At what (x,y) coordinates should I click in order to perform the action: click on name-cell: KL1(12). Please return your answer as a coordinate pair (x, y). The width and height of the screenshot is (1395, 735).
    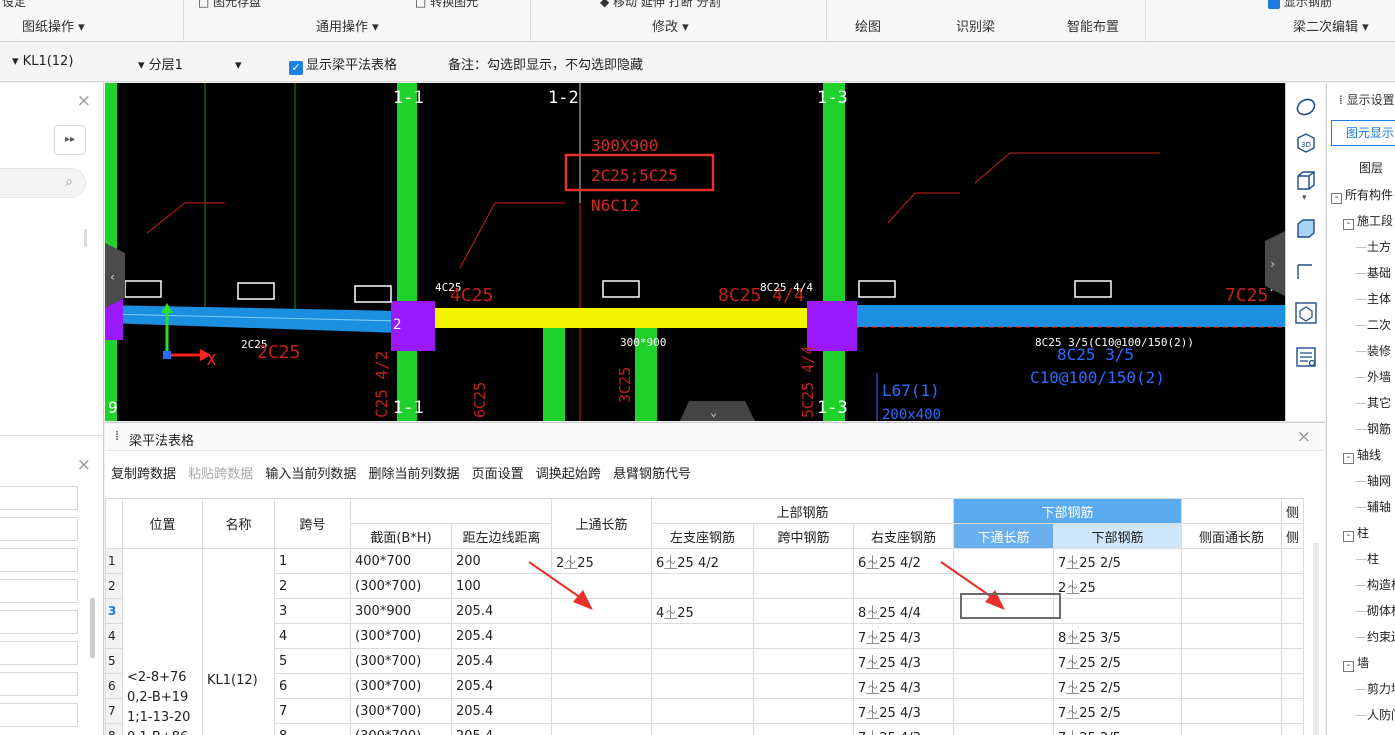
    Looking at the image, I should click on (238, 641).